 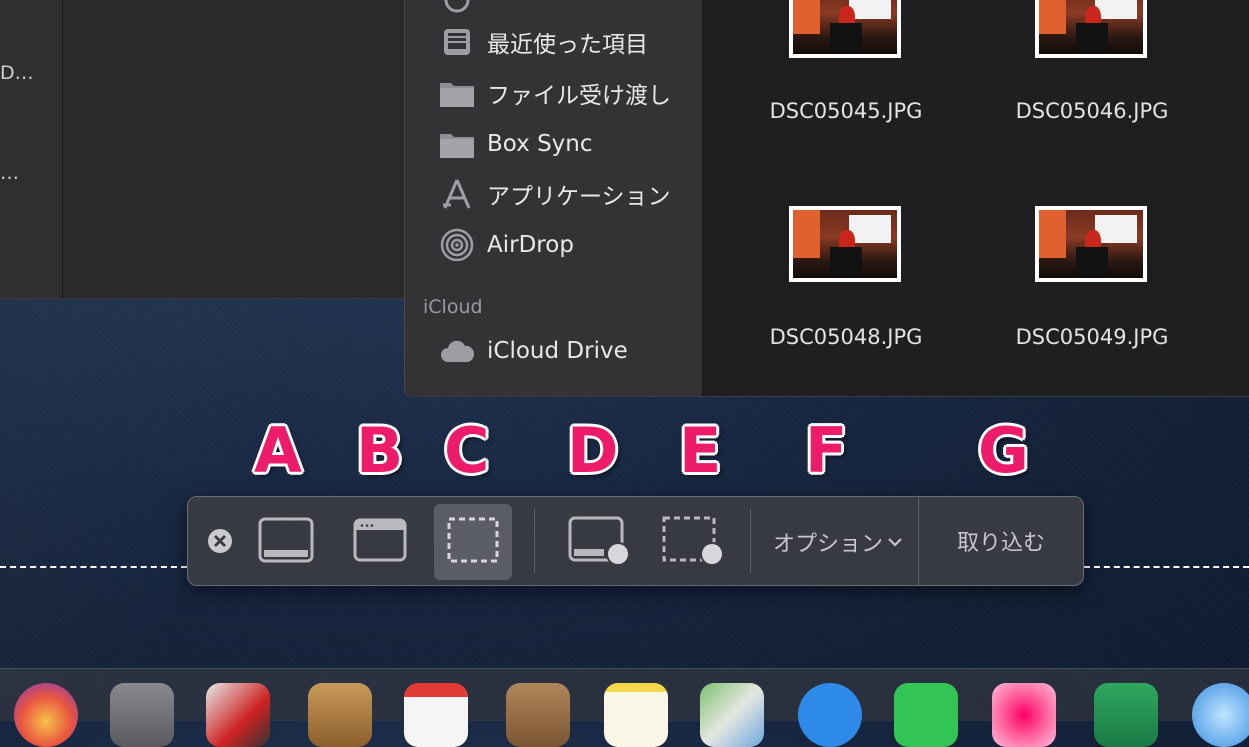 What do you see at coordinates (636, 715) in the screenshot?
I see `notes-app-icon` at bounding box center [636, 715].